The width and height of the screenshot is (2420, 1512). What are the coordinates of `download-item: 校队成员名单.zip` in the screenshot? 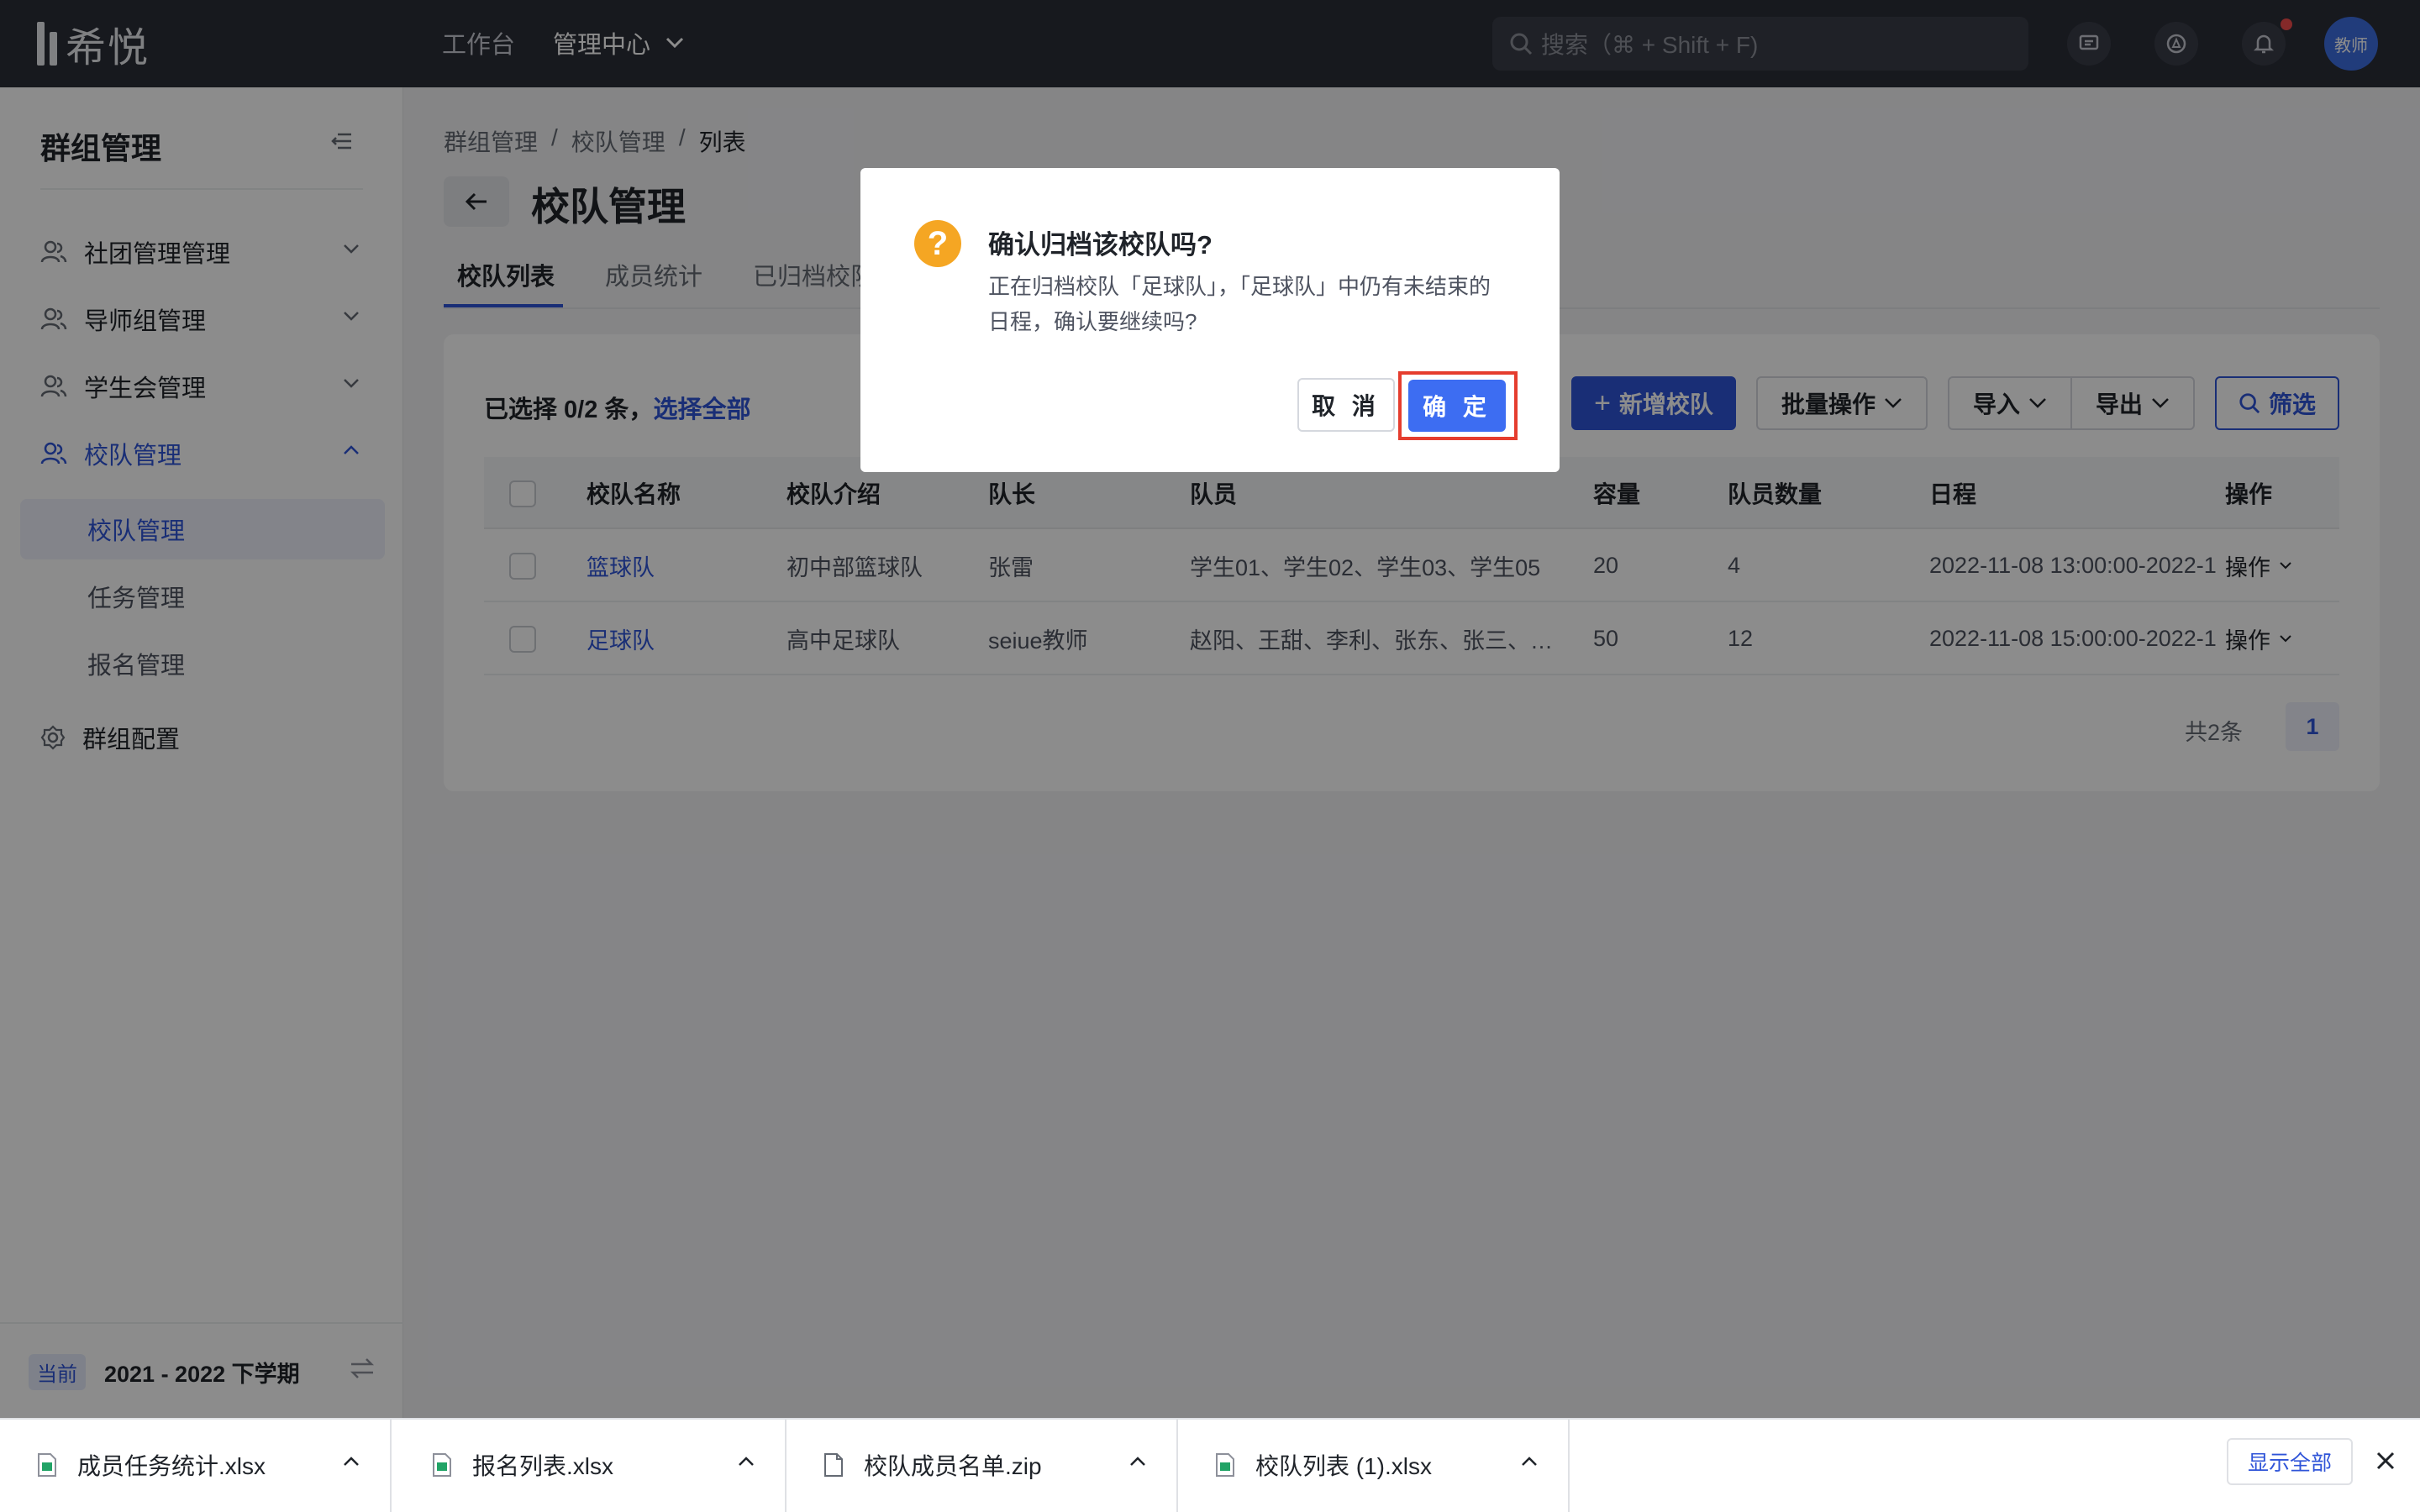 It's located at (982, 1465).